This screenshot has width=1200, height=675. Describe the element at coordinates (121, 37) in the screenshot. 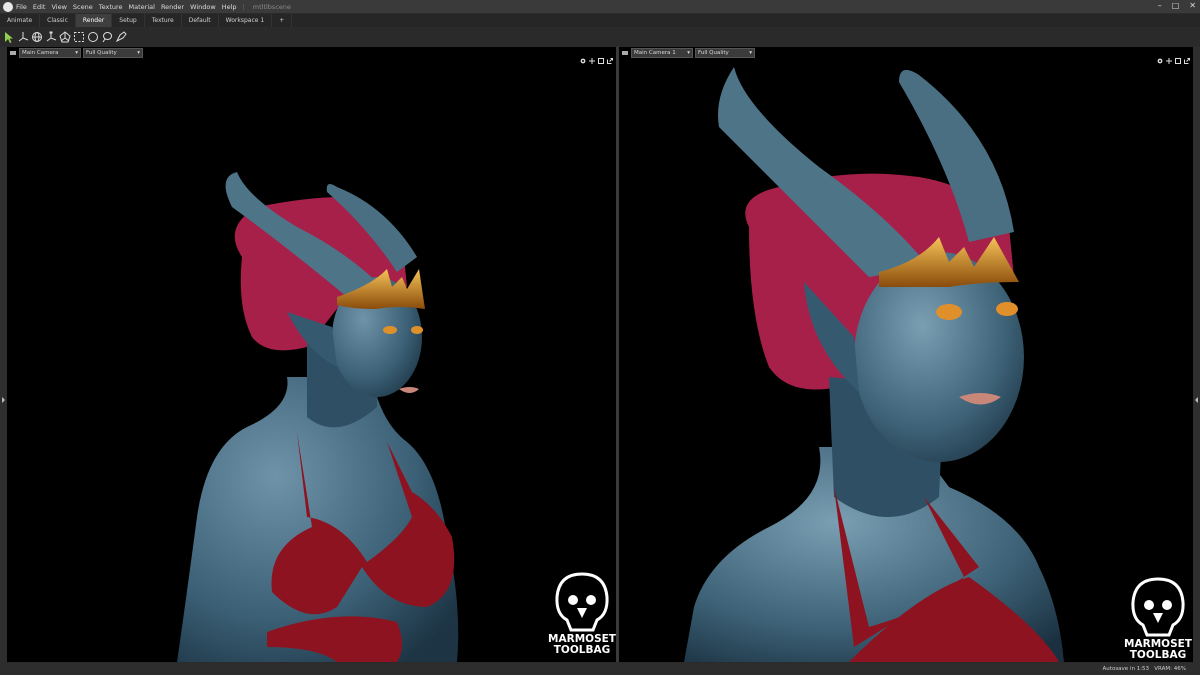

I see `paint-select-icon` at that location.